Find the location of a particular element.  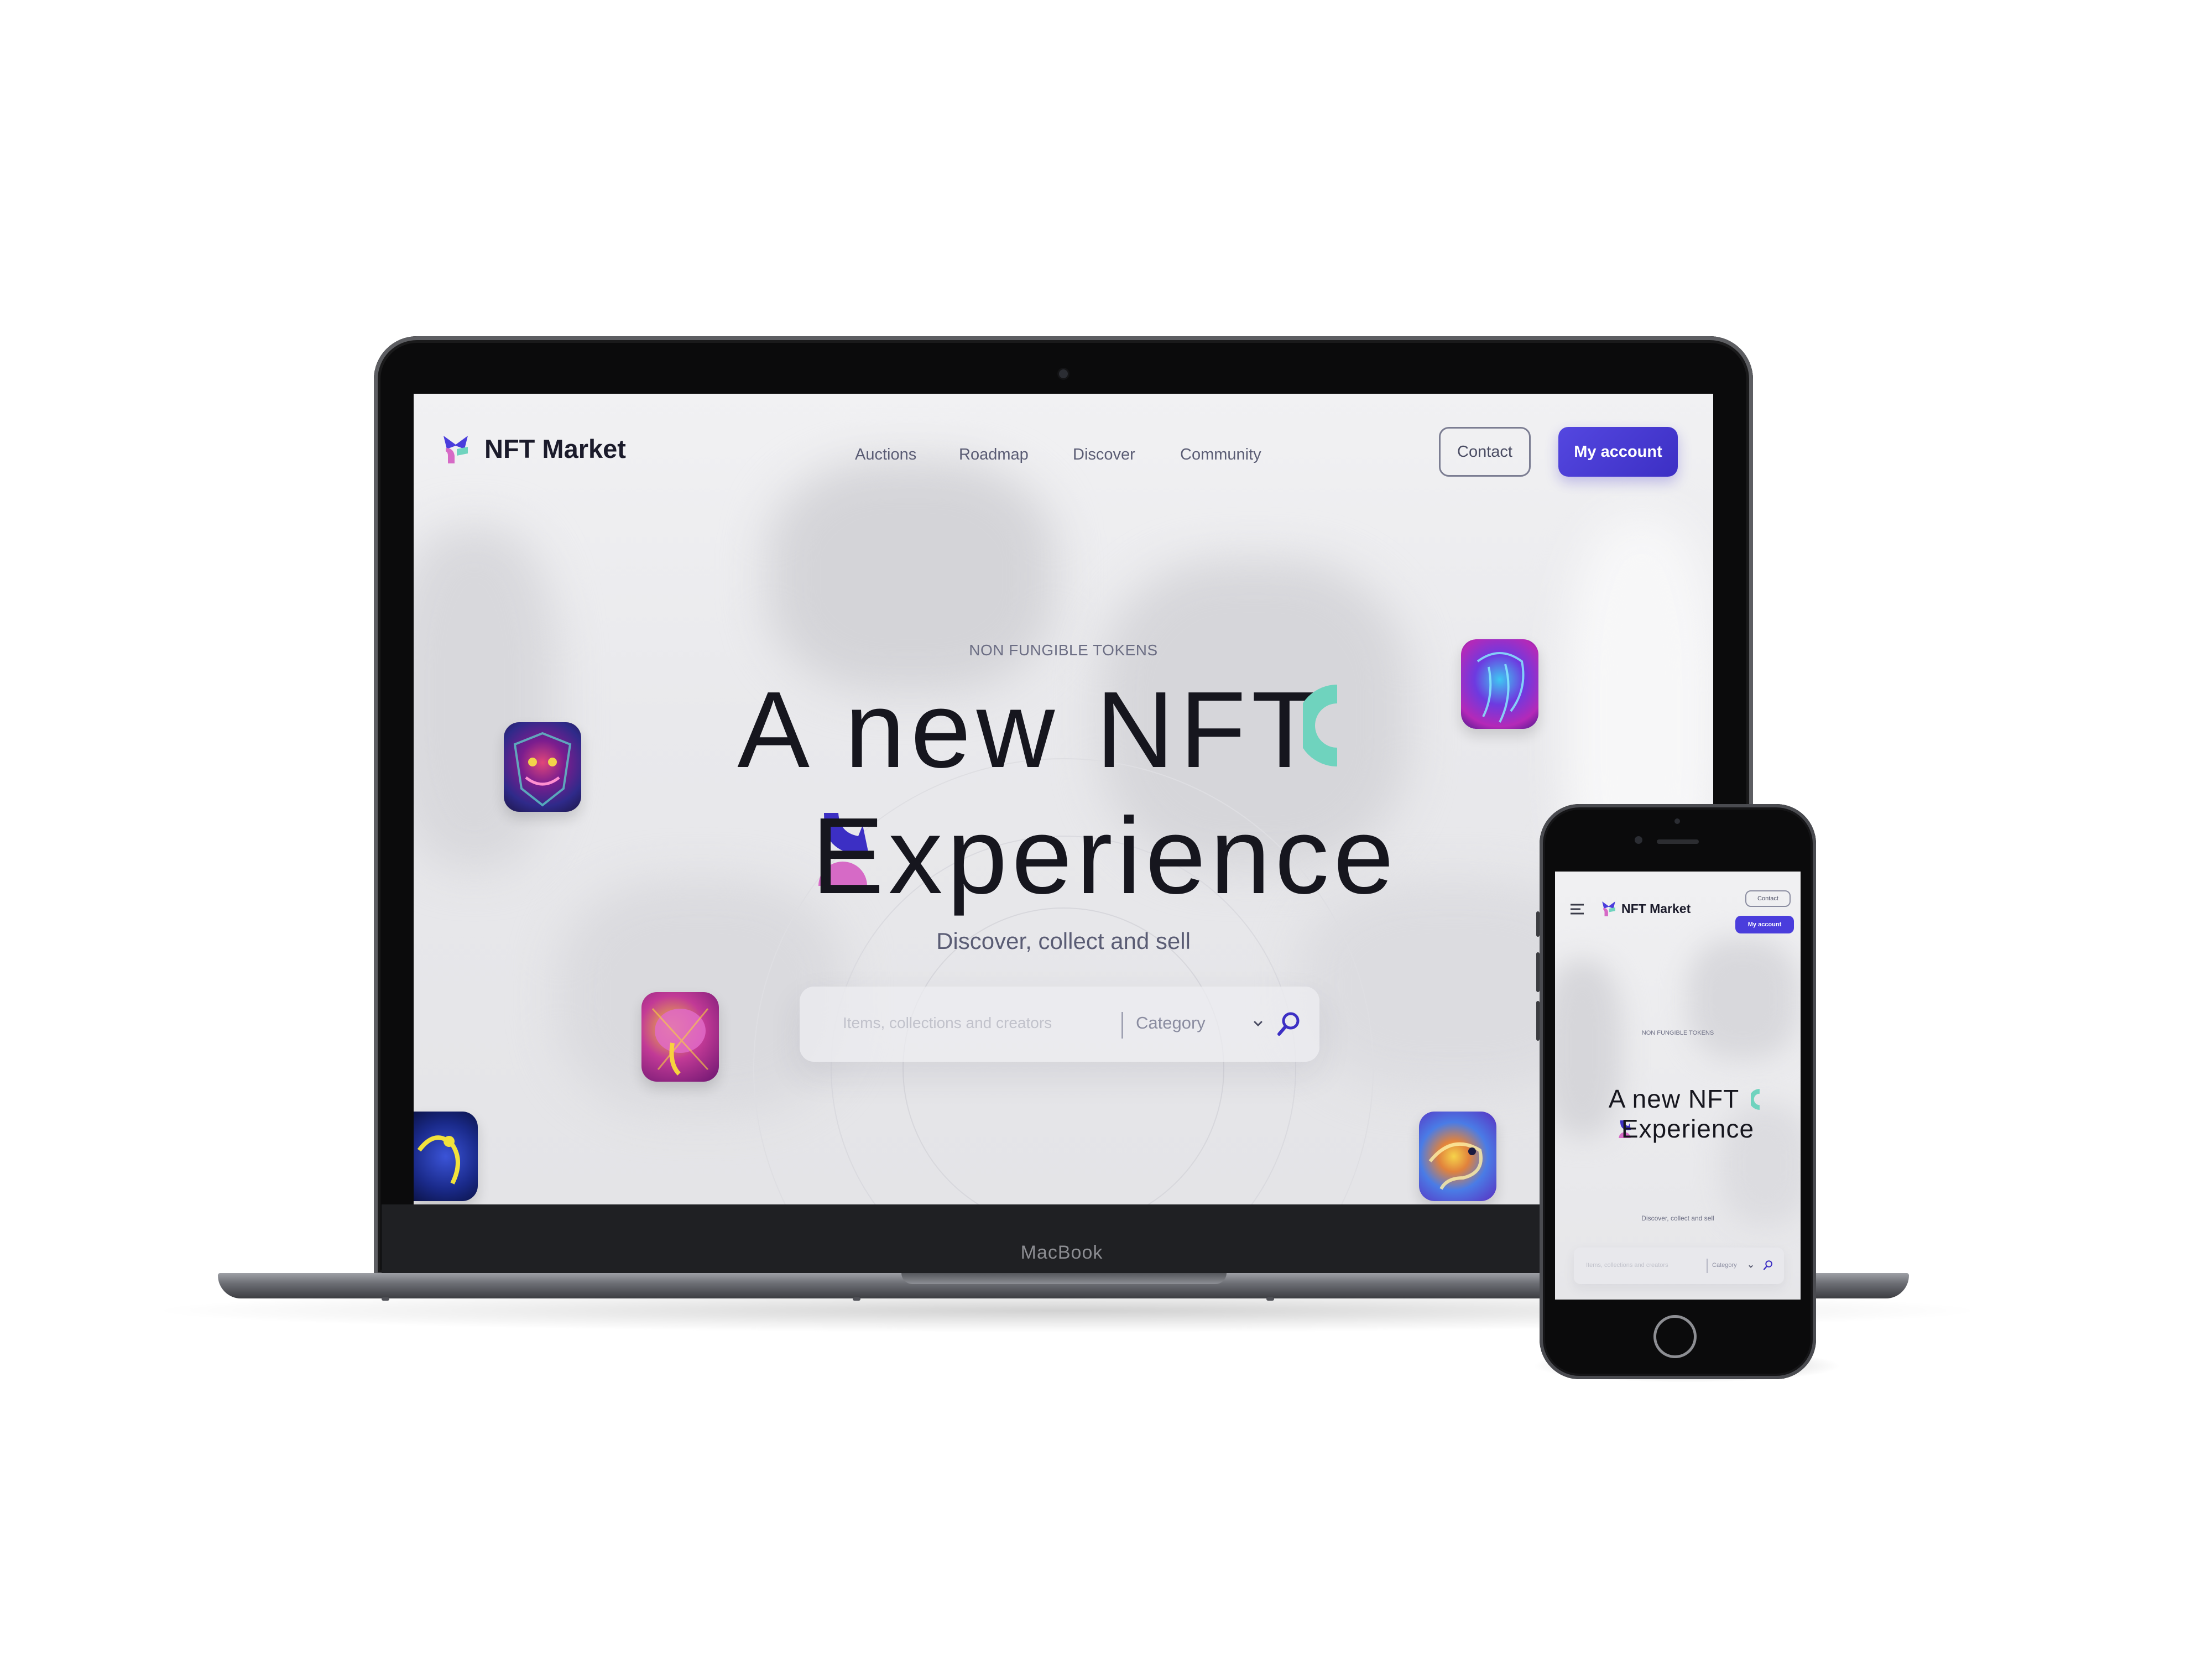

hamburger-icon is located at coordinates (1577, 909).